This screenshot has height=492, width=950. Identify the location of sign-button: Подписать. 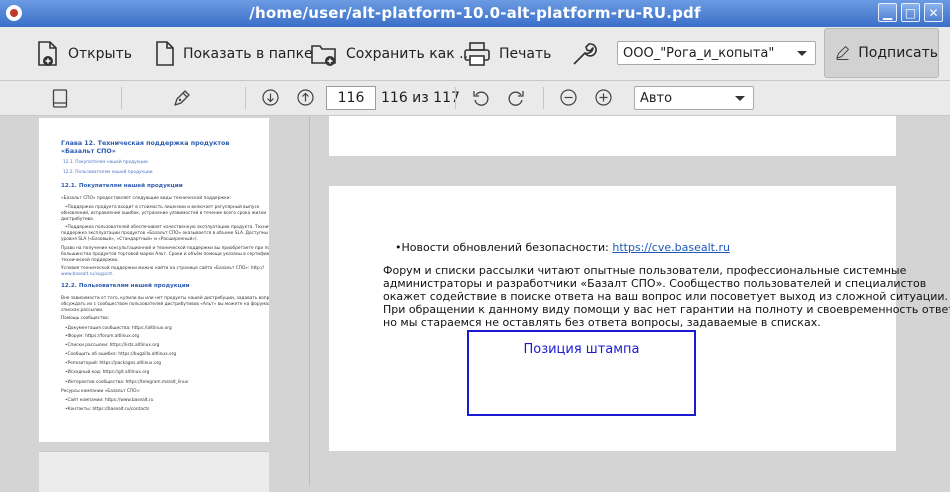
(881, 53).